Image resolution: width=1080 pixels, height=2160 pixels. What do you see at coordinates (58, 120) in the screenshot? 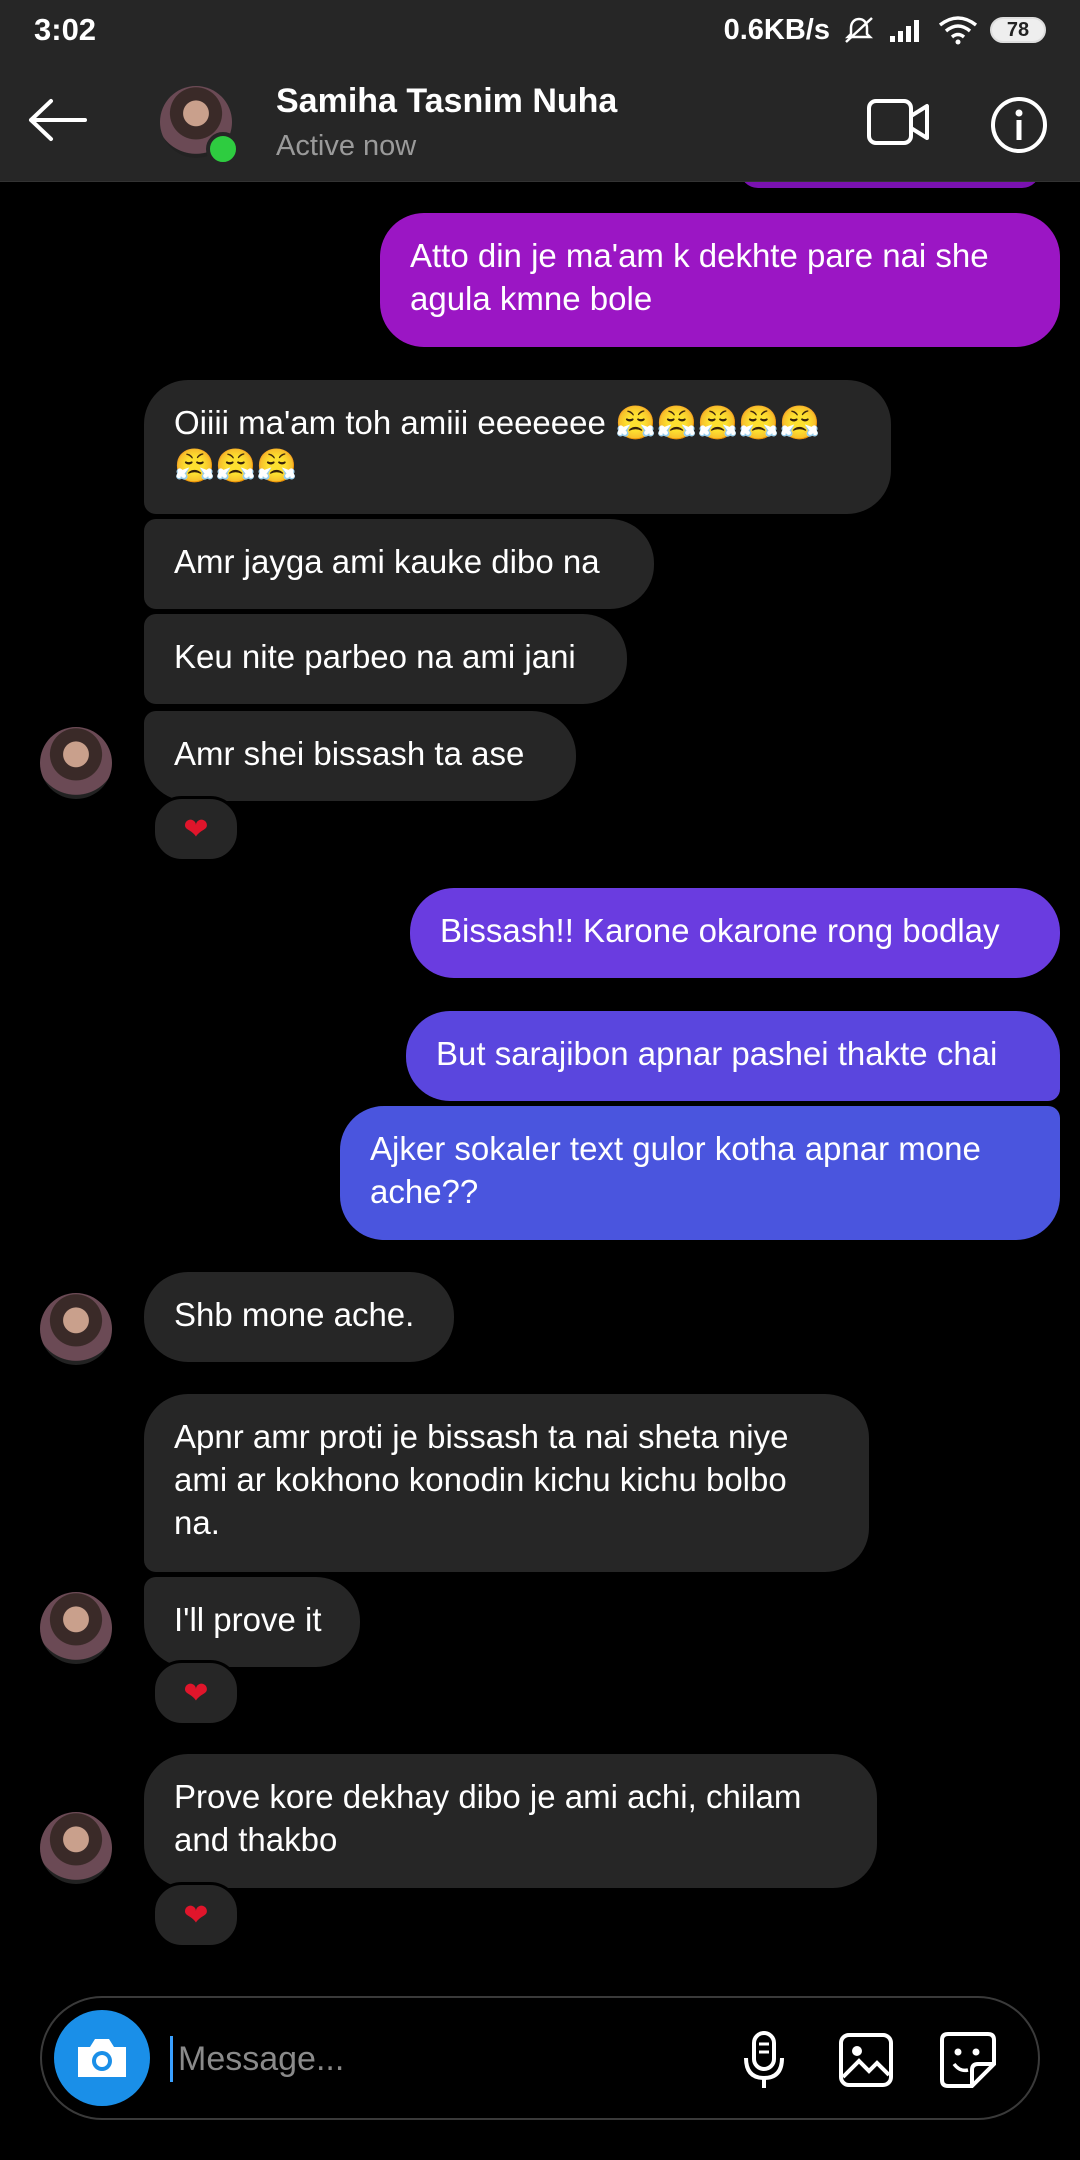
I see `back-arrow-icon` at bounding box center [58, 120].